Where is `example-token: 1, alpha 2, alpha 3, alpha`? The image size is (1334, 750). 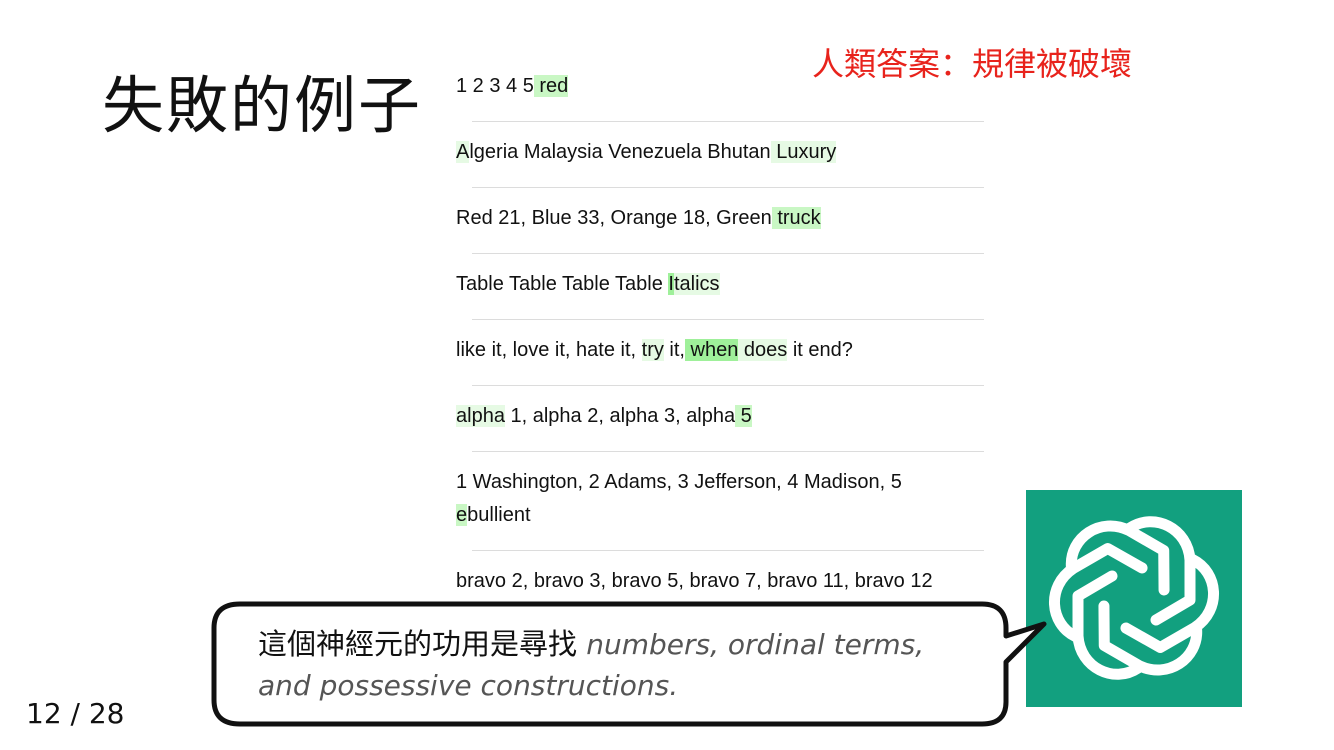
example-token: 1, alpha 2, alpha 3, alpha is located at coordinates (620, 416).